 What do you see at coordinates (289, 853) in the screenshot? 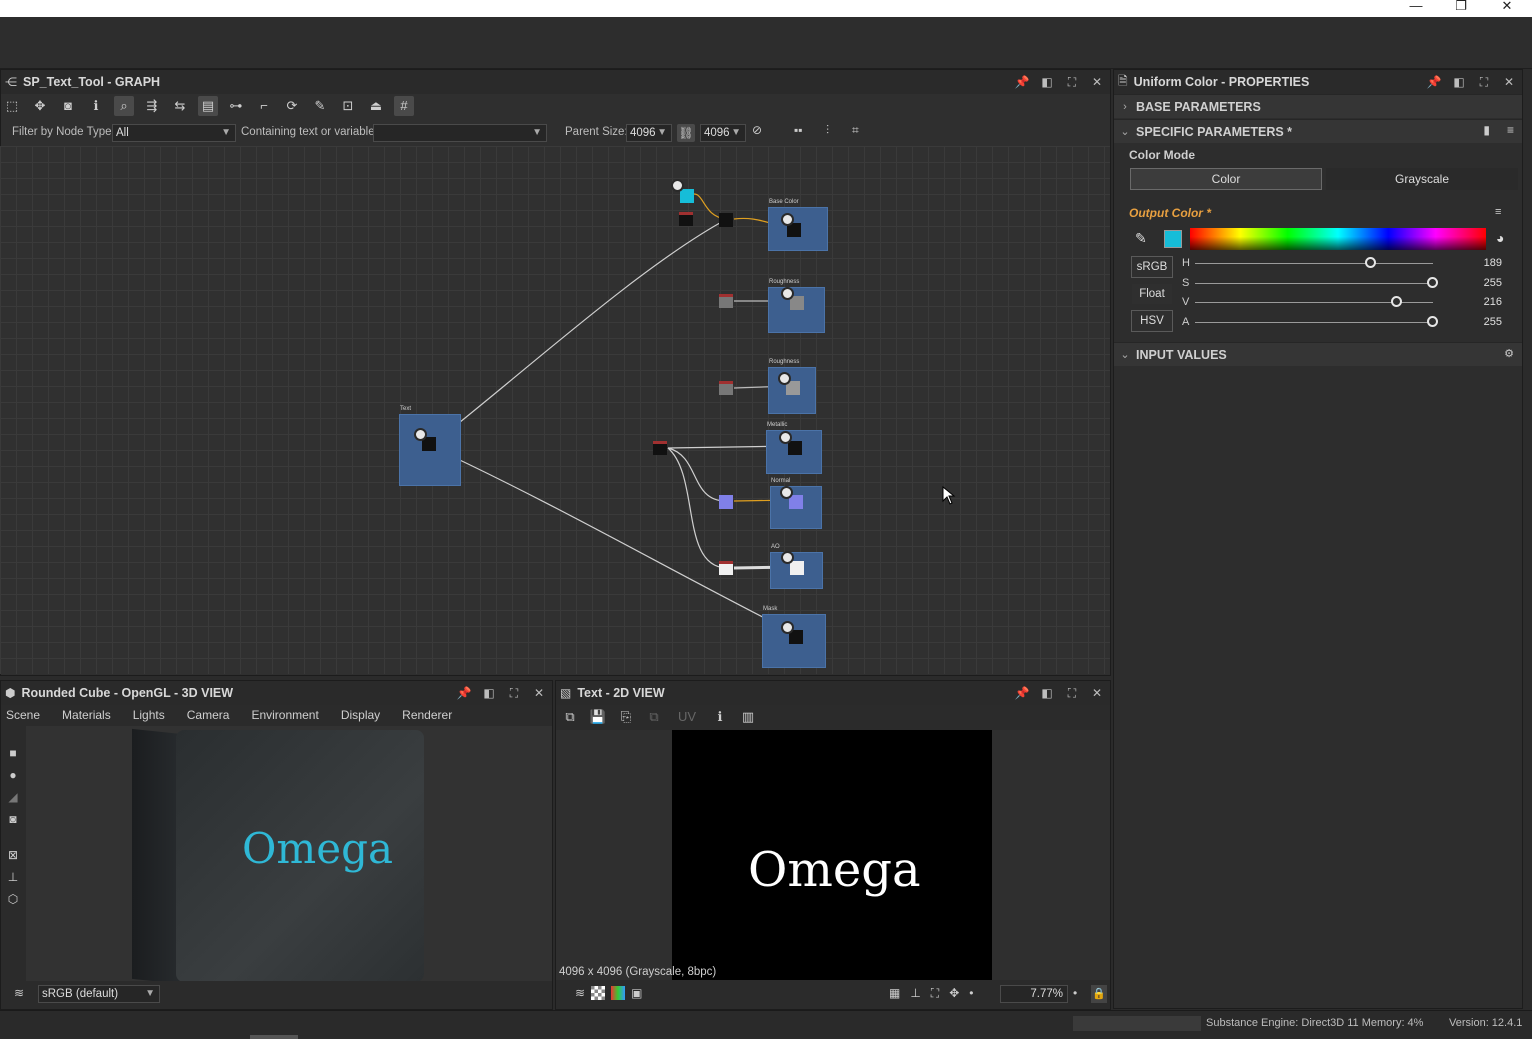
I see `3d-viewport: Omega` at bounding box center [289, 853].